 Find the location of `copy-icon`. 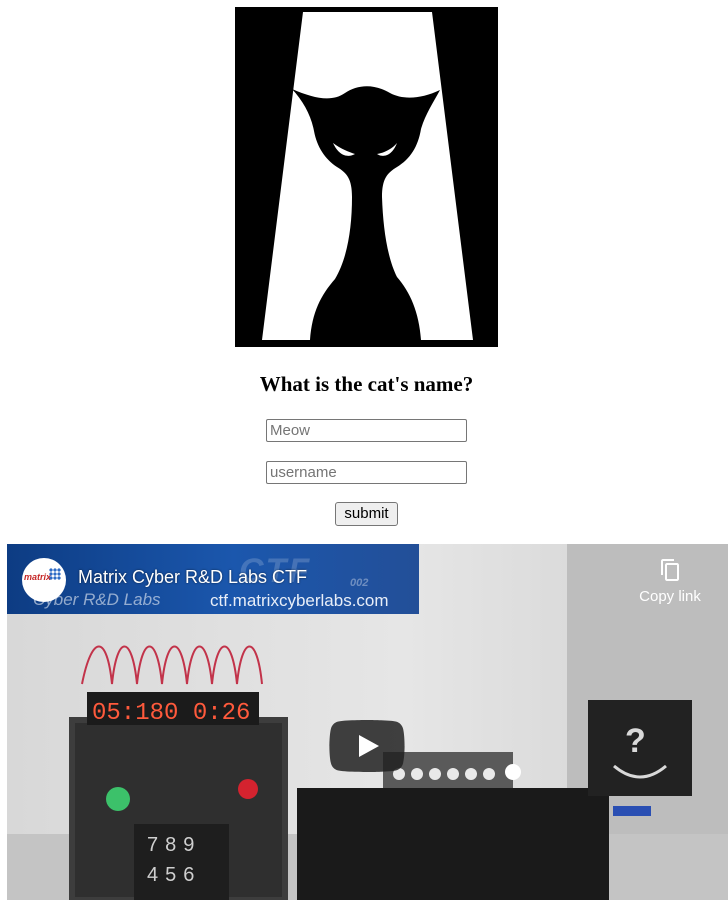

copy-icon is located at coordinates (670, 570).